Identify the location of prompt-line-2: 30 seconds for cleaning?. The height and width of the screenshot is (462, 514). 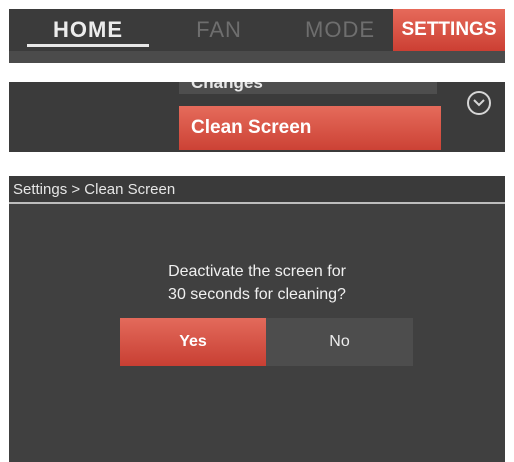
(257, 294).